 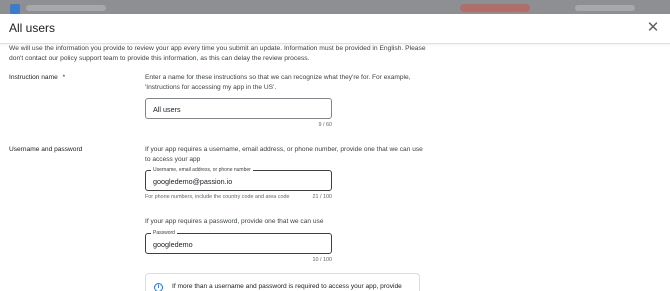 I want to click on required-mark: *, so click(x=64, y=77).